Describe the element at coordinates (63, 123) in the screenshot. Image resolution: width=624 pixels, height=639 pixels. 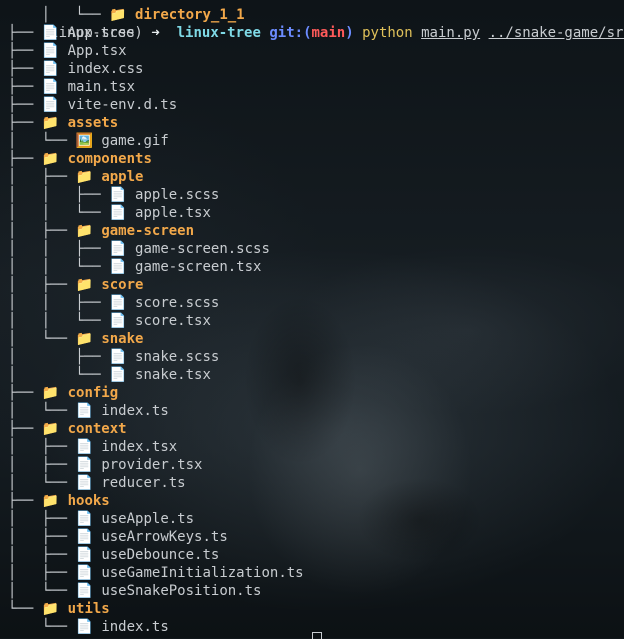
I see `tree-directory-row: ├── 📁 assets` at that location.